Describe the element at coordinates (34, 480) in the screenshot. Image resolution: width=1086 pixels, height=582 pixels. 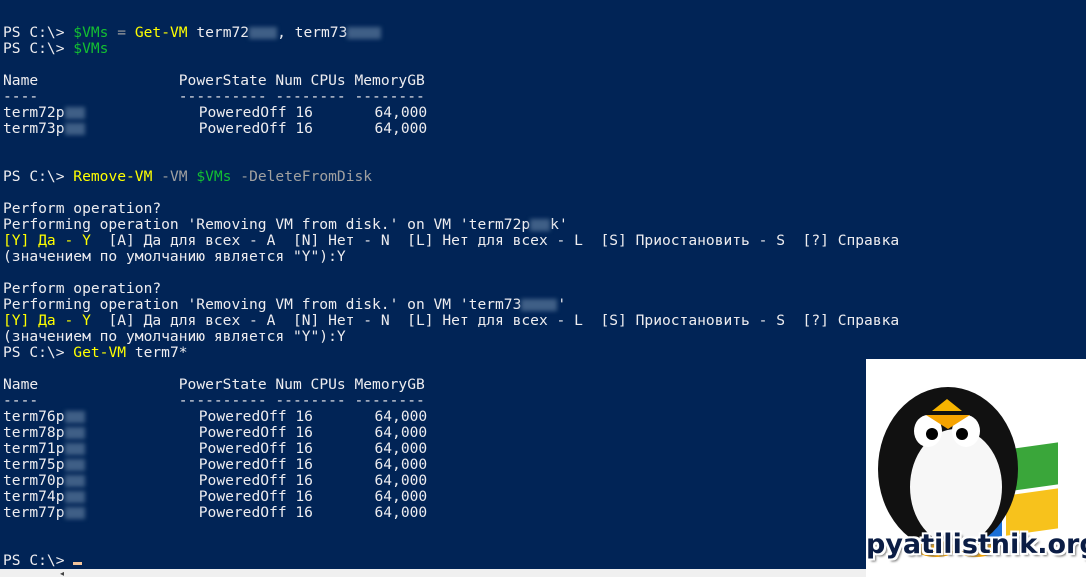
I see `vm-name: term70p` at that location.